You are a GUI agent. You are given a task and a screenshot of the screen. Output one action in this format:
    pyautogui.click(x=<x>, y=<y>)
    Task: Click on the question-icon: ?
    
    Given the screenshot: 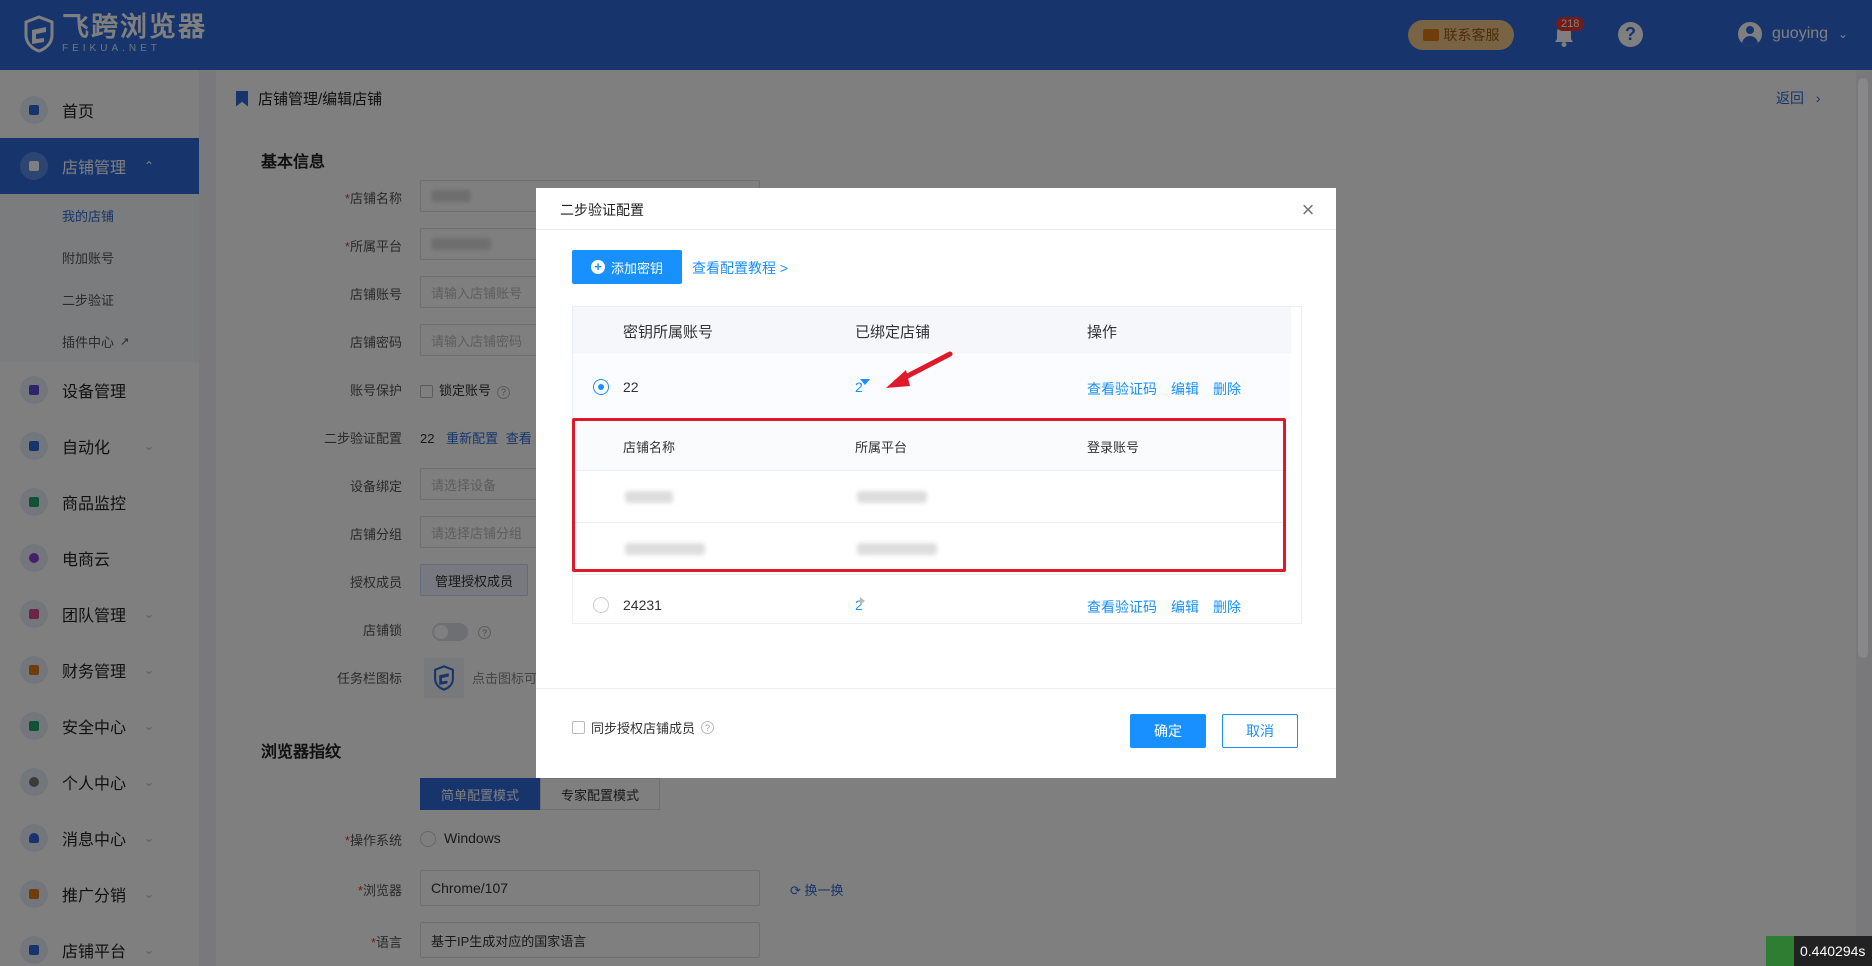 What is the action you would take?
    pyautogui.click(x=708, y=727)
    